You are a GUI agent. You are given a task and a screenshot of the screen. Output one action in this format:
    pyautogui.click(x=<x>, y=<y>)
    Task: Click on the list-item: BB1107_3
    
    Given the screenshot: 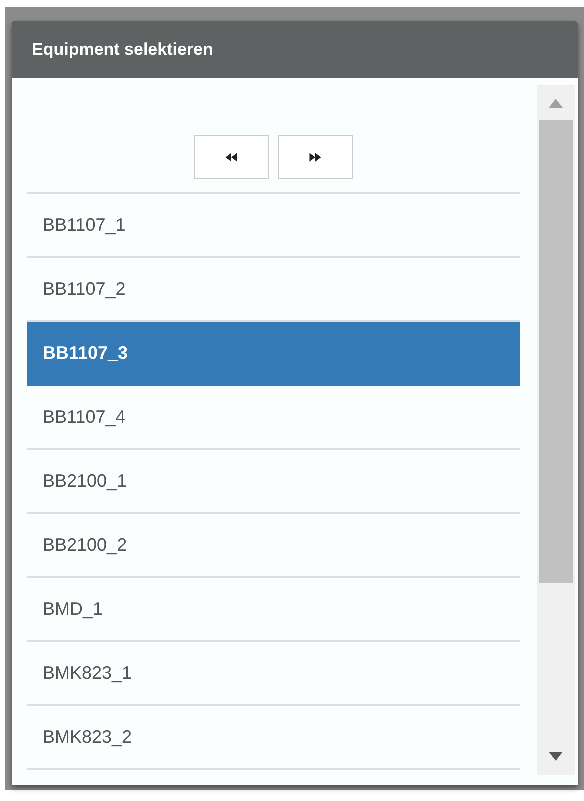 What is the action you would take?
    pyautogui.click(x=273, y=354)
    